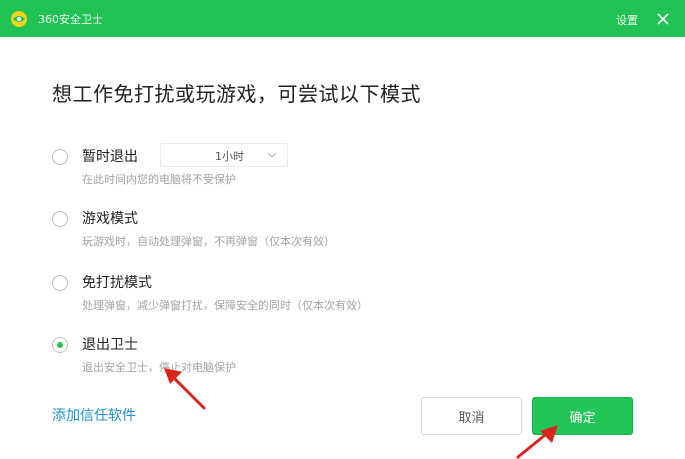 The image size is (685, 459). What do you see at coordinates (60, 345) in the screenshot?
I see `radio-exit-guard` at bounding box center [60, 345].